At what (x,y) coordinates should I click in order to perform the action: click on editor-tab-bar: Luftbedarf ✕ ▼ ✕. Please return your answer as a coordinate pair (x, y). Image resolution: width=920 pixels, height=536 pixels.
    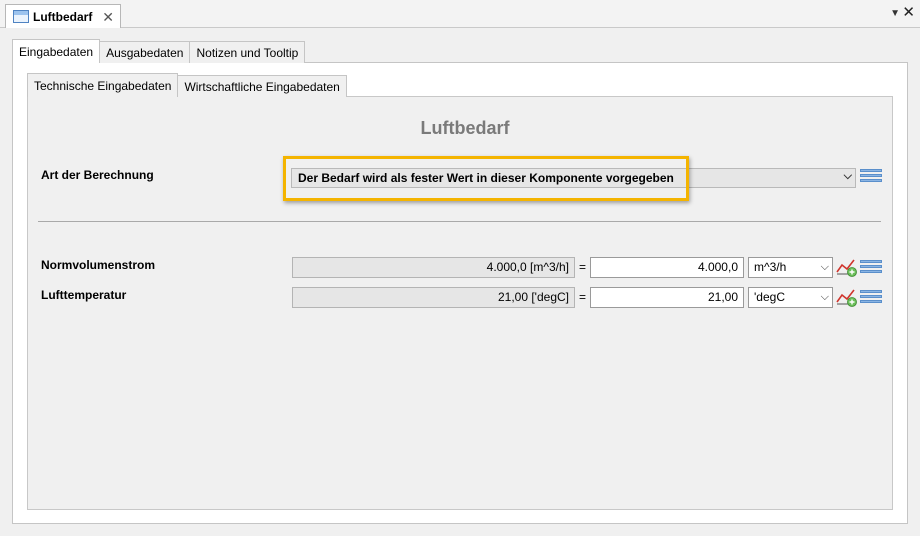
    Looking at the image, I should click on (460, 14).